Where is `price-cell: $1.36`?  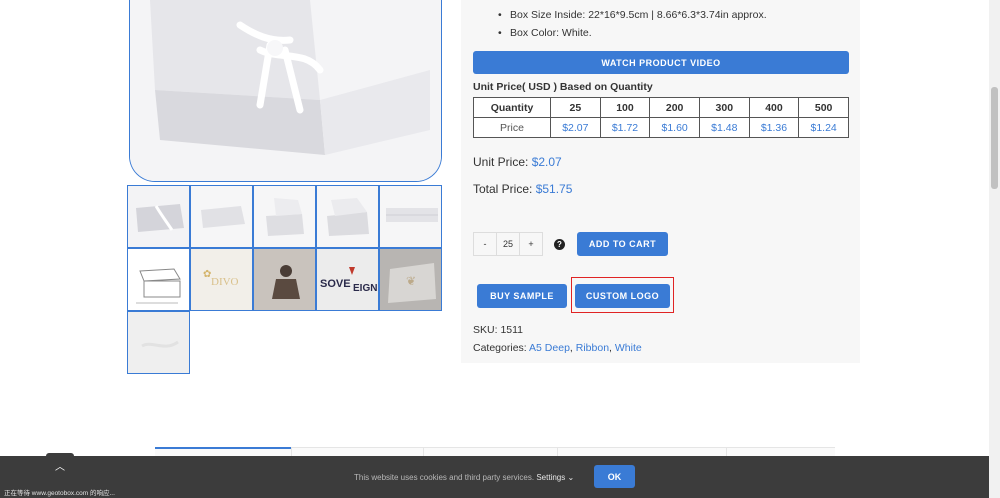
price-cell: $1.36 is located at coordinates (774, 127).